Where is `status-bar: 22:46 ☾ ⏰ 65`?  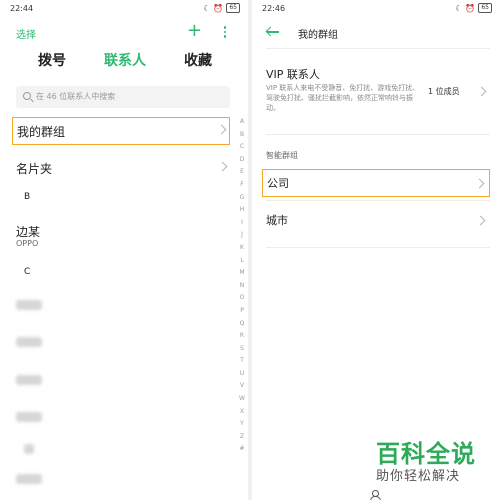
status-bar: 22:46 ☾ ⏰ 65 is located at coordinates (376, 9).